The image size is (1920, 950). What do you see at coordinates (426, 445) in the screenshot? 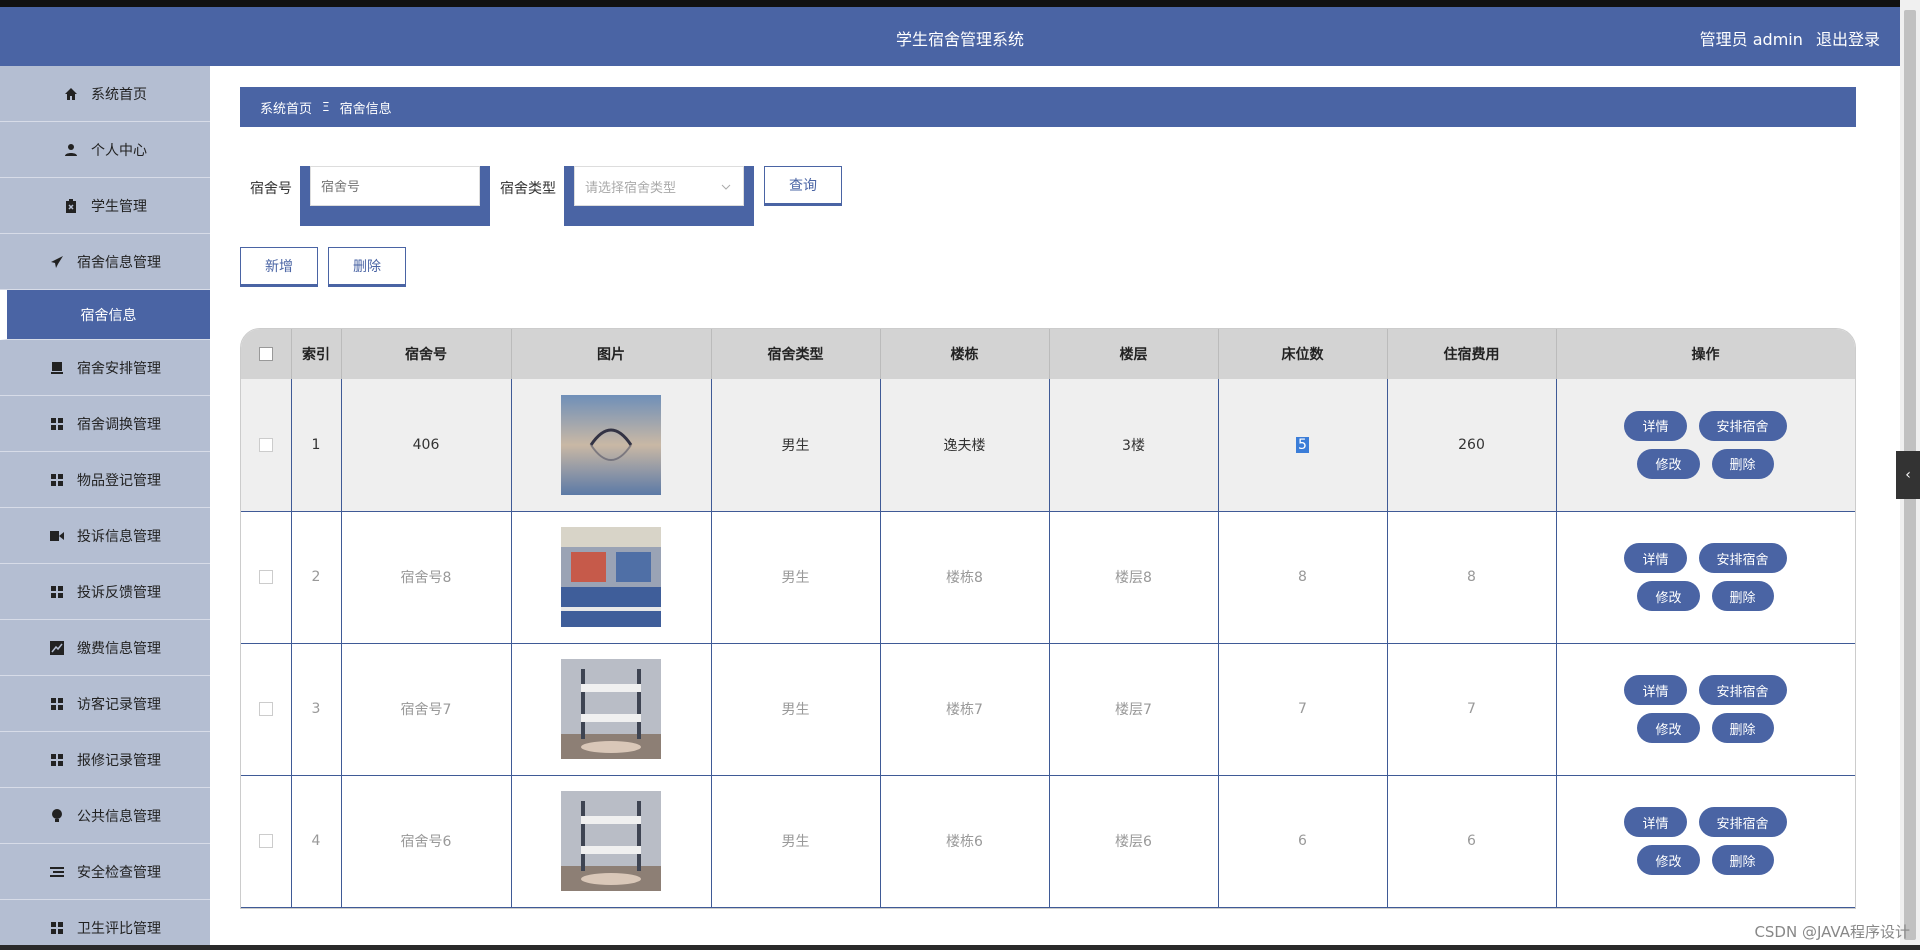
I see `cell-room: 406` at bounding box center [426, 445].